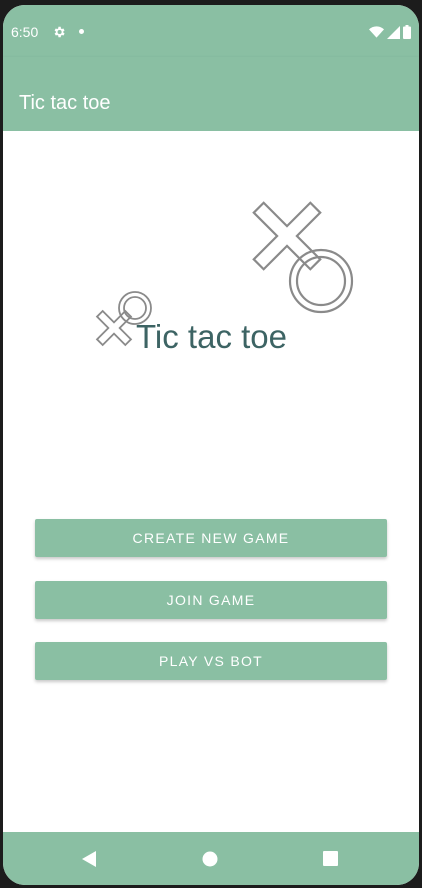  What do you see at coordinates (211, 31) in the screenshot?
I see `status-bar: 6:50` at bounding box center [211, 31].